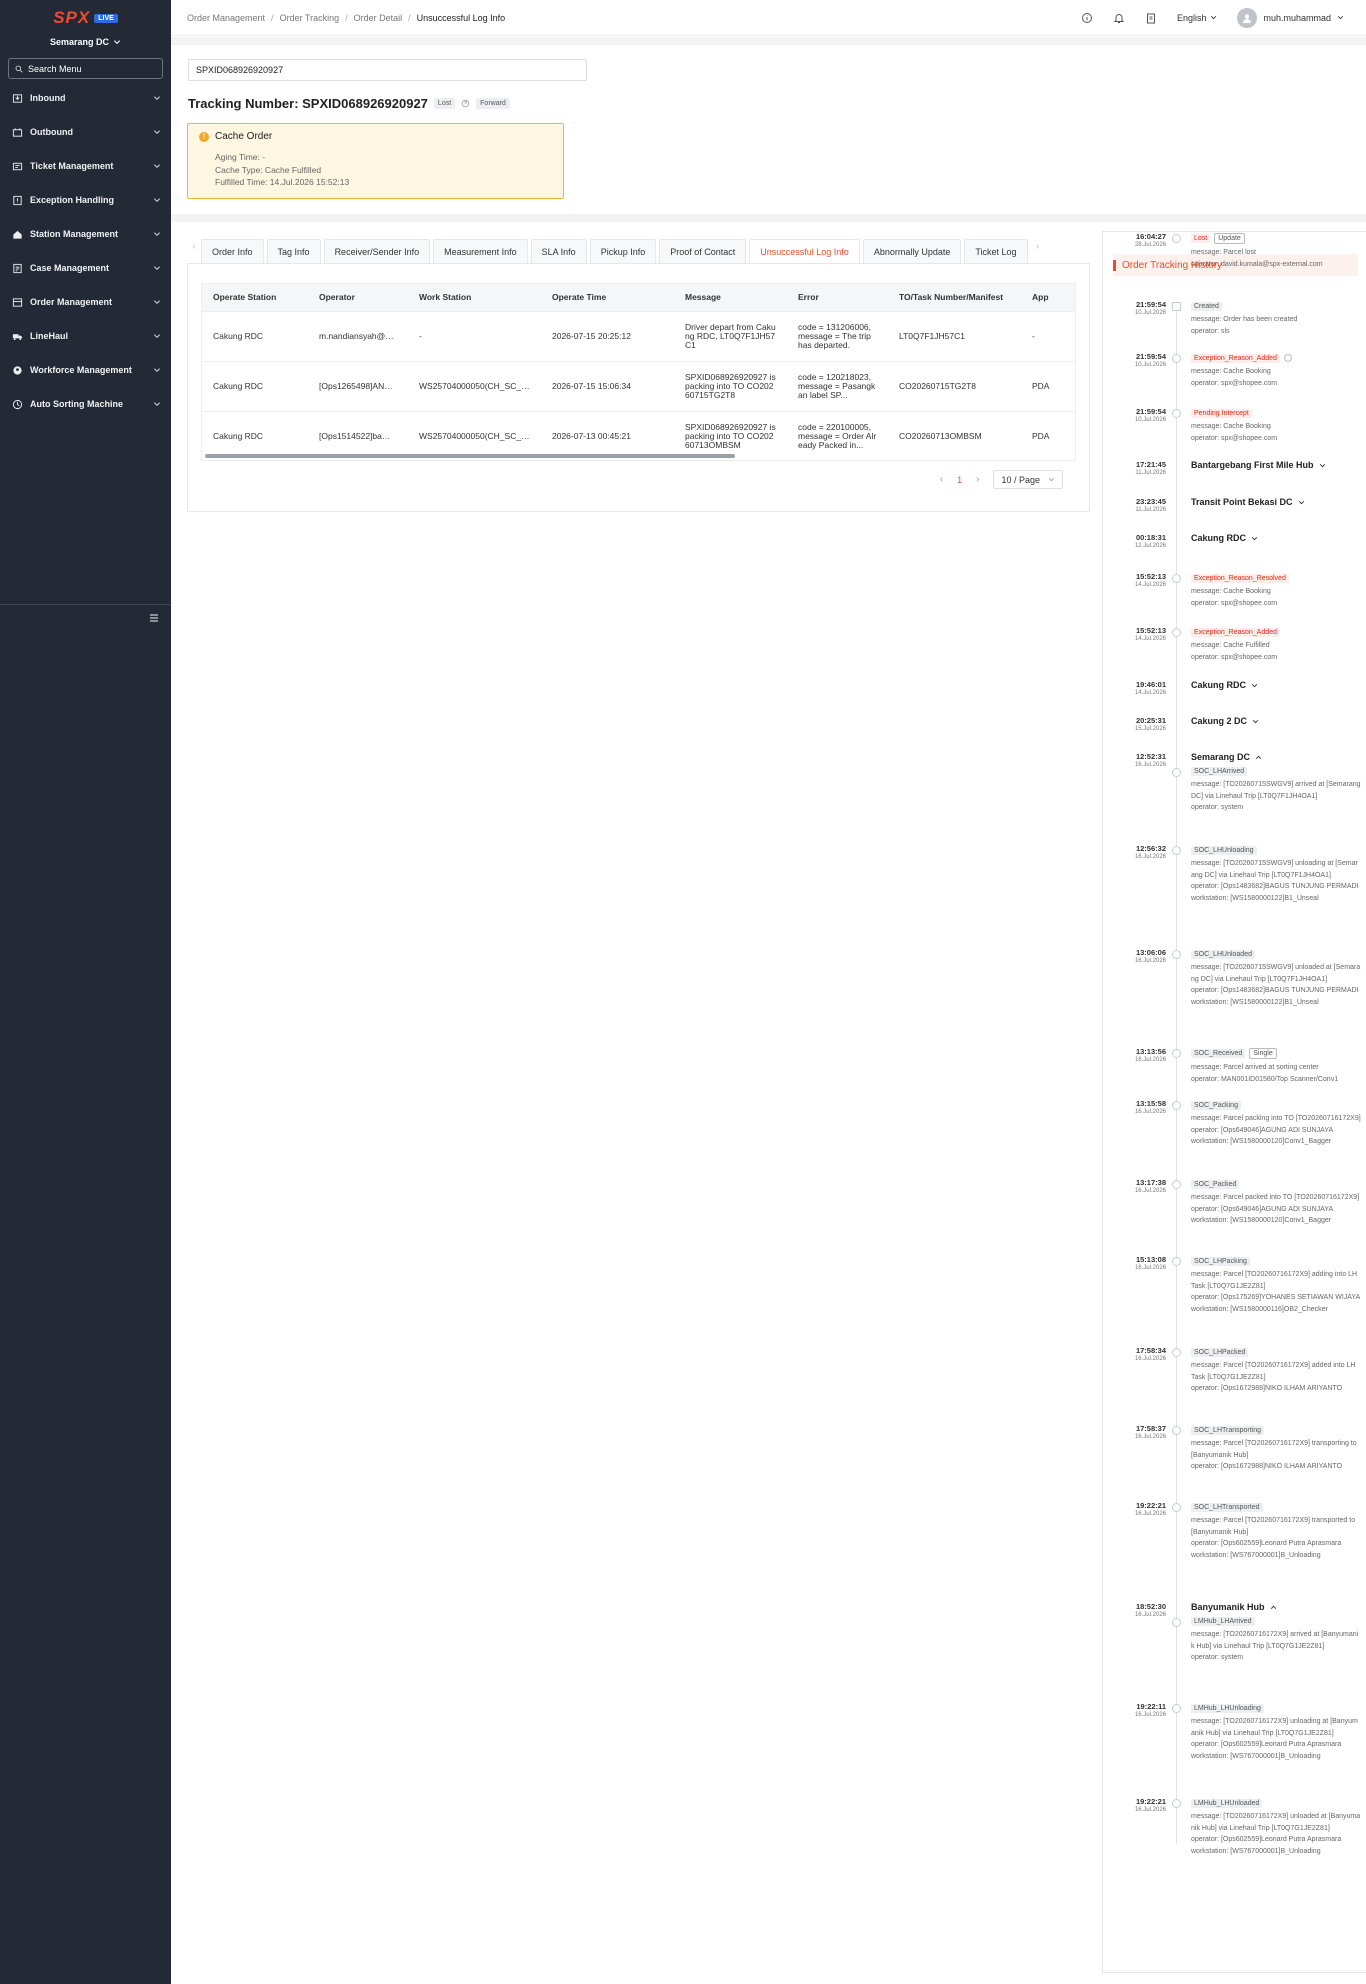 This screenshot has width=1366, height=1984. Describe the element at coordinates (703, 251) in the screenshot. I see `tab-proof-of-contact: Proof of Contact` at that location.